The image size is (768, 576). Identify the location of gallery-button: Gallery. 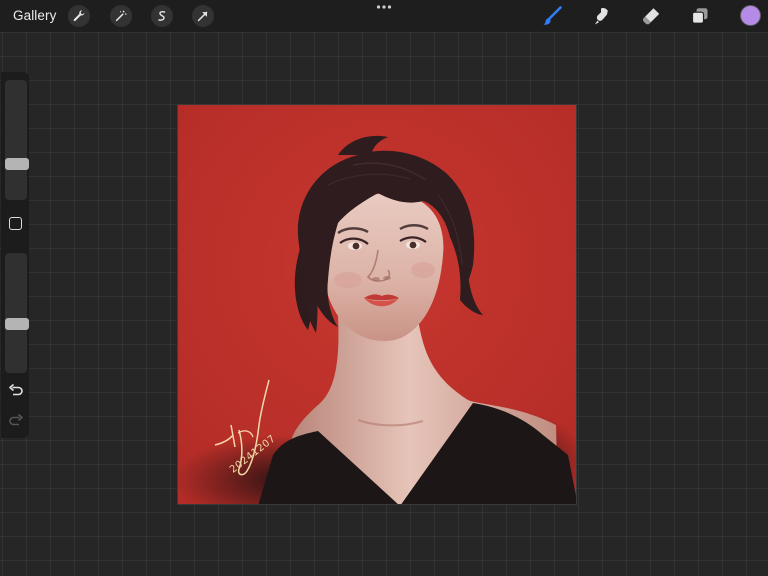
(34, 15).